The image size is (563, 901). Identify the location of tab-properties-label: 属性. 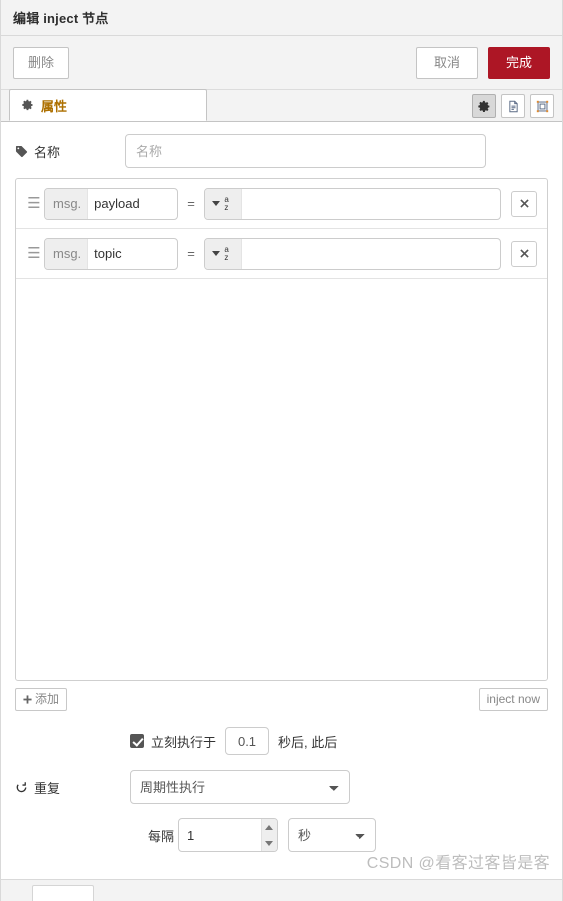
(54, 106).